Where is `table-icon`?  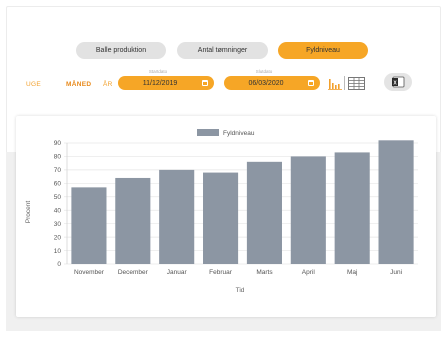 table-icon is located at coordinates (356, 83).